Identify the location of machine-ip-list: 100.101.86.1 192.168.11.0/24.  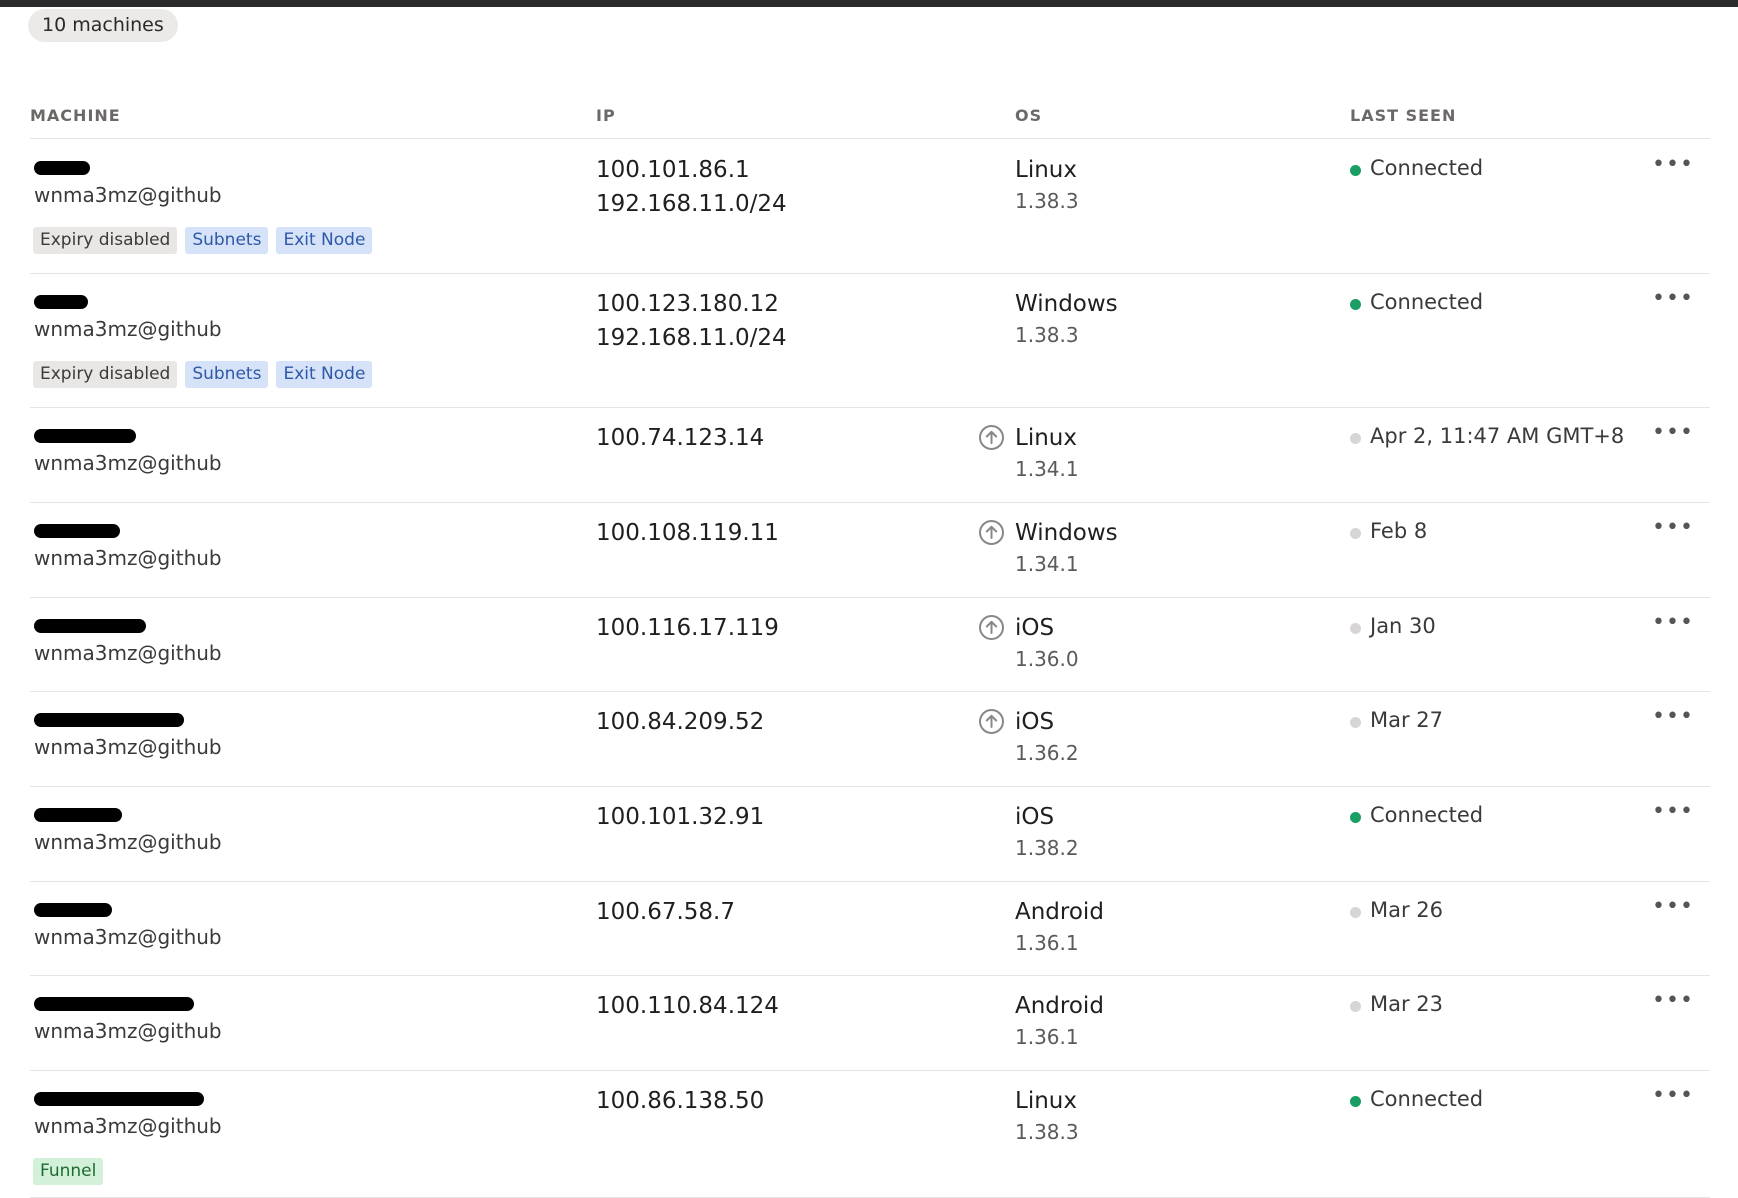
(691, 187).